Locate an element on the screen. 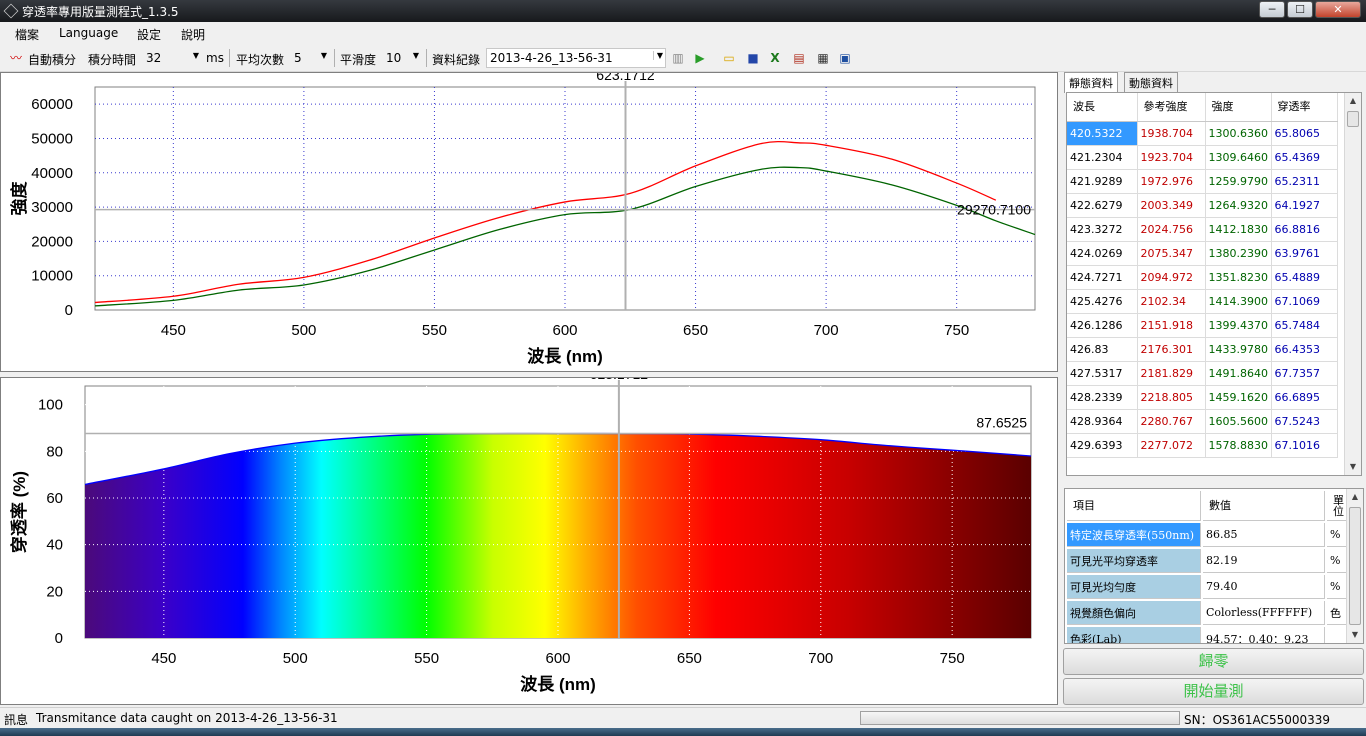 This screenshot has width=1366, height=736. open-folder-icon: ▭ is located at coordinates (729, 58).